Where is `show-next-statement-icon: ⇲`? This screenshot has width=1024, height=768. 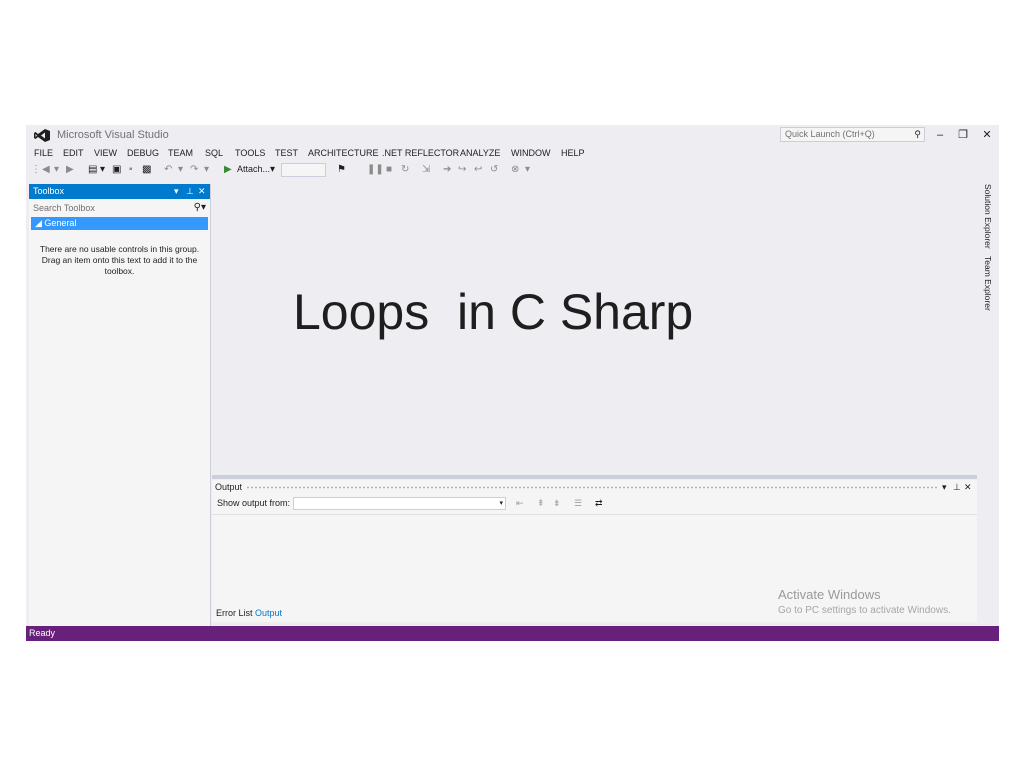
show-next-statement-icon: ⇲ is located at coordinates (426, 170).